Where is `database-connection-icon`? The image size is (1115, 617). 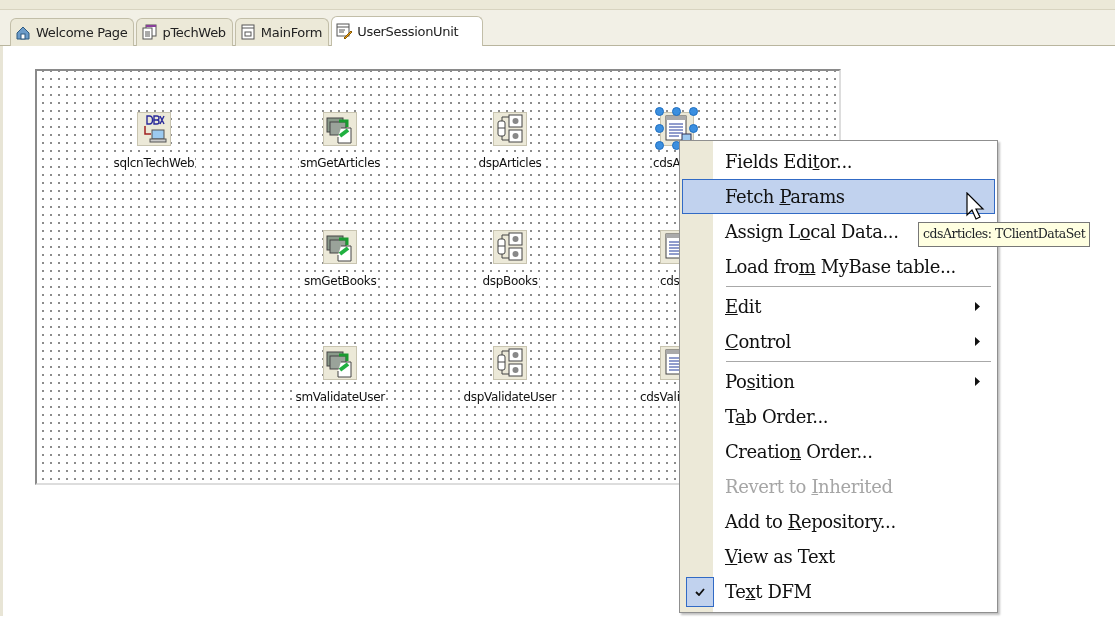 database-connection-icon is located at coordinates (154, 129).